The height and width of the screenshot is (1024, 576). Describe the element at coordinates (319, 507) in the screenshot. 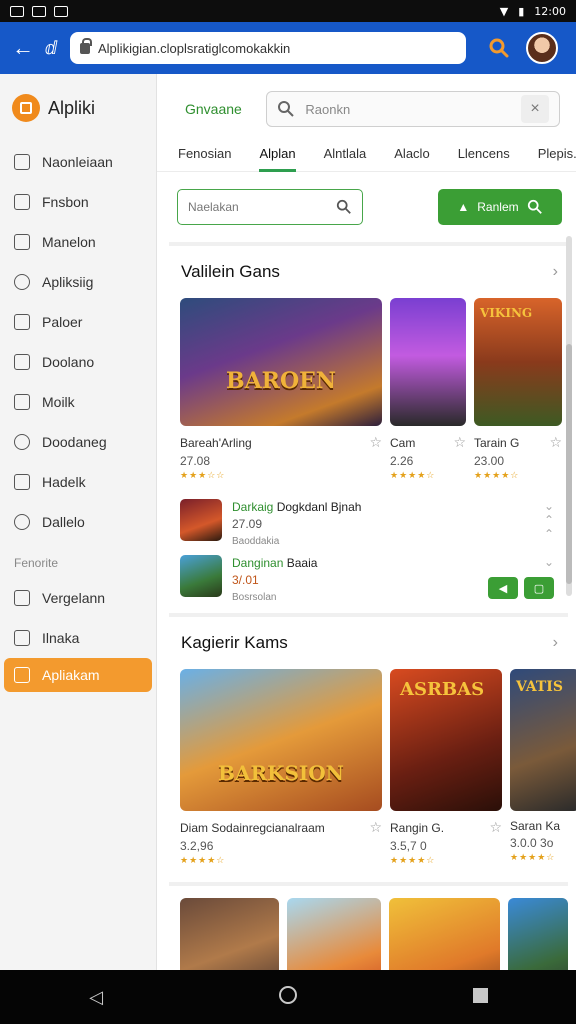

I see `list-item-title-rest: Dogkdanl Bjnah` at that location.